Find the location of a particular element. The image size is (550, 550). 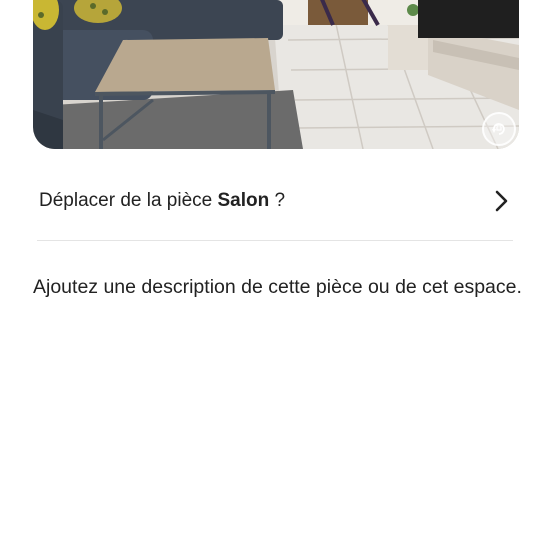

rotate-photo-icon-glyph is located at coordinates (498, 129).